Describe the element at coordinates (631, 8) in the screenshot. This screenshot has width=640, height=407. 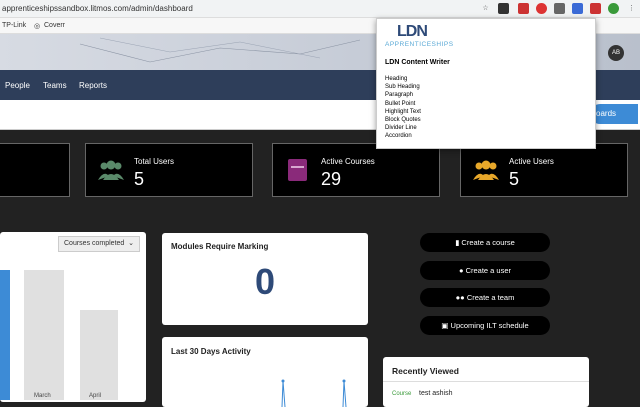
I see `menu-icon: ⋮` at that location.